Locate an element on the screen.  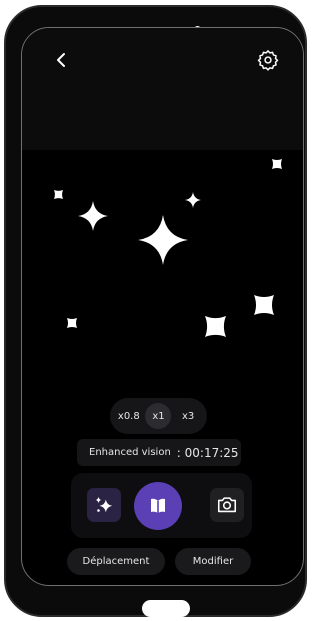
camera-button is located at coordinates (227, 505).